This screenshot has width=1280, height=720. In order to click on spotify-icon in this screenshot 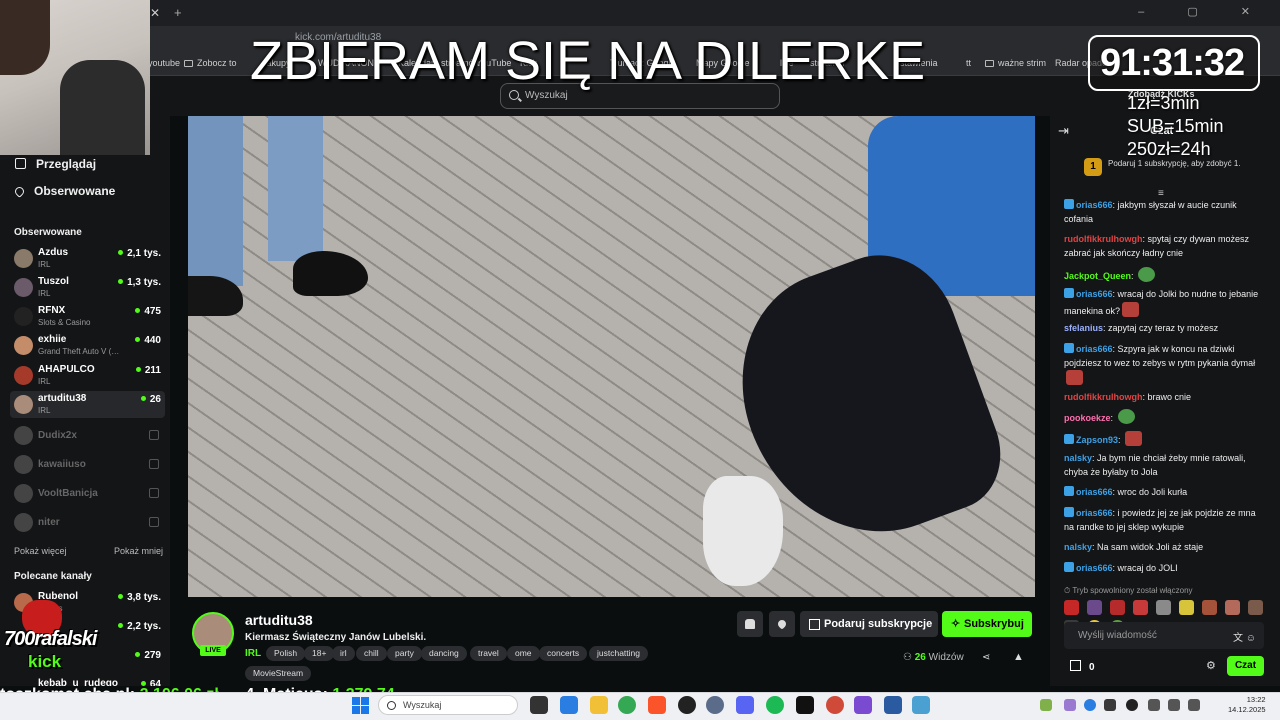, I will do `click(775, 705)`.